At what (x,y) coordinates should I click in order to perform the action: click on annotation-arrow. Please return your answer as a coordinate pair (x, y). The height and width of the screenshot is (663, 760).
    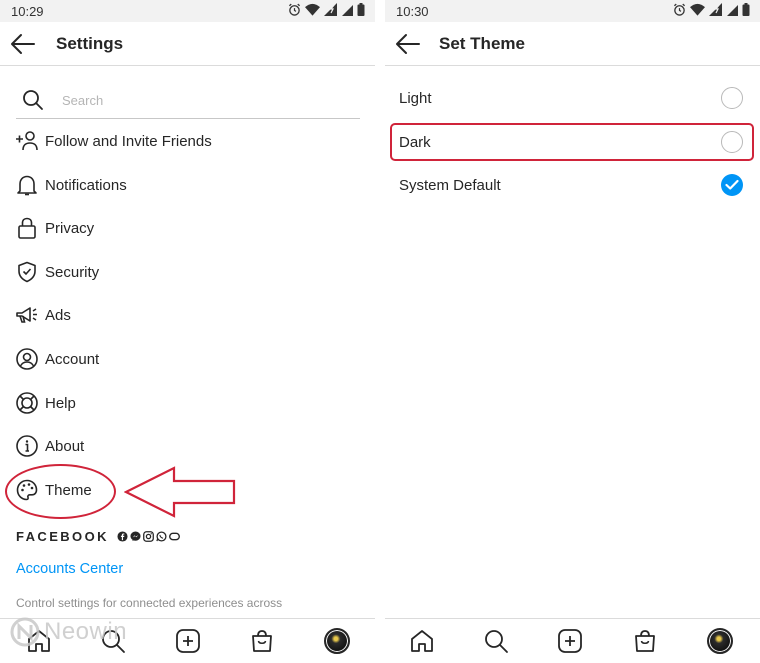
    Looking at the image, I should click on (180, 492).